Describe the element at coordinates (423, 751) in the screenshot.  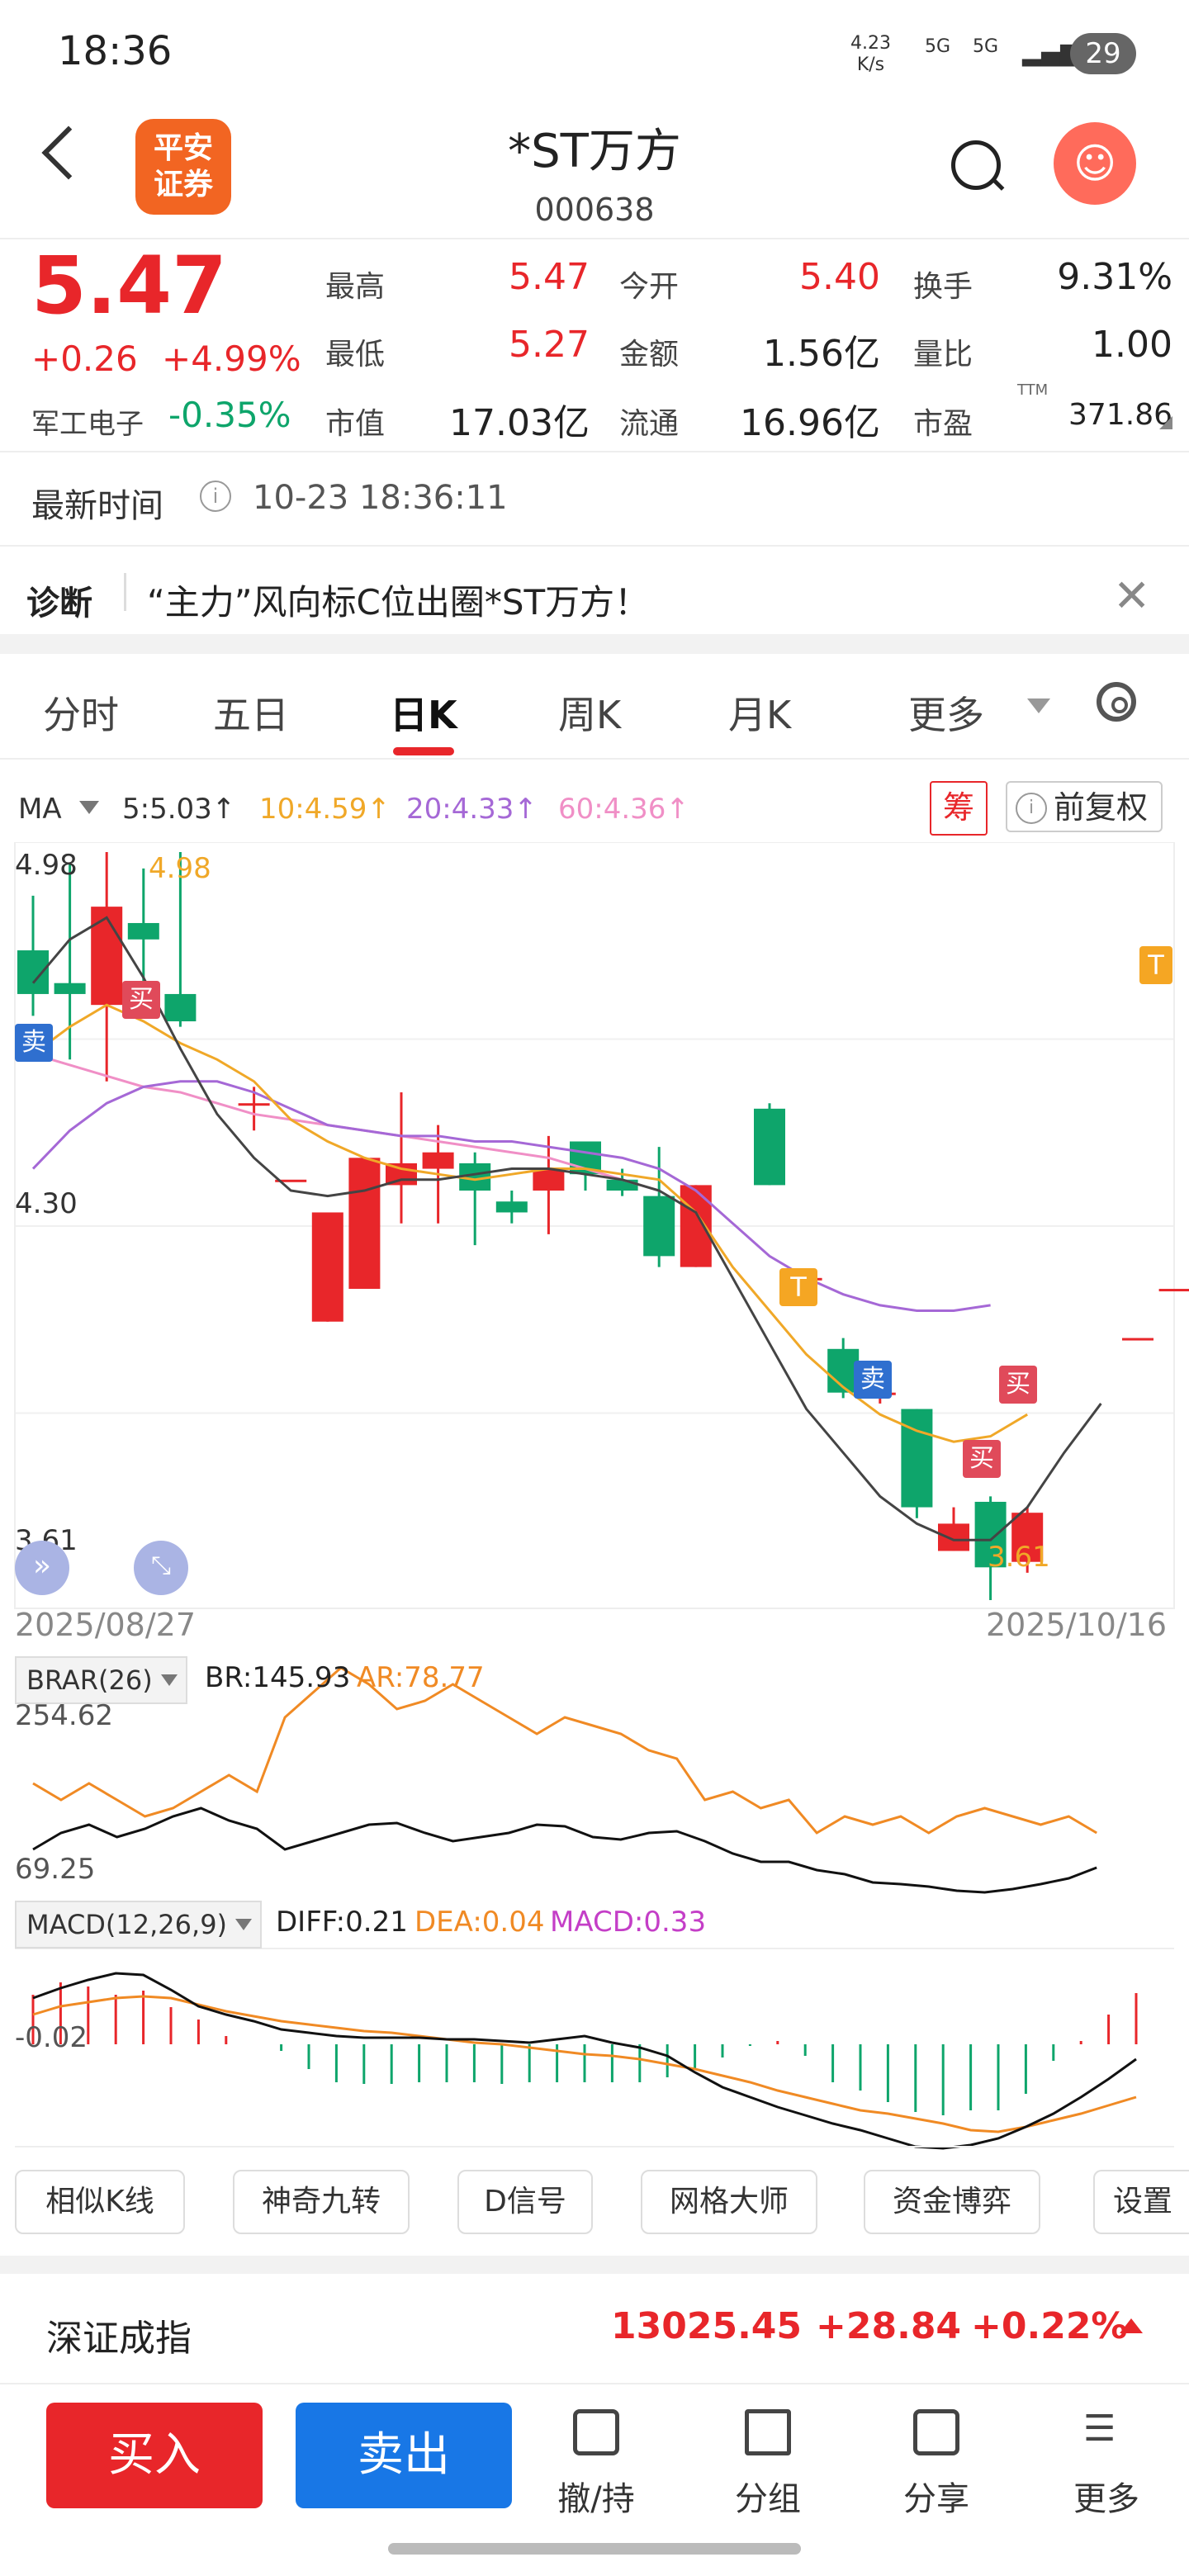
I see `active-tab-indicator` at that location.